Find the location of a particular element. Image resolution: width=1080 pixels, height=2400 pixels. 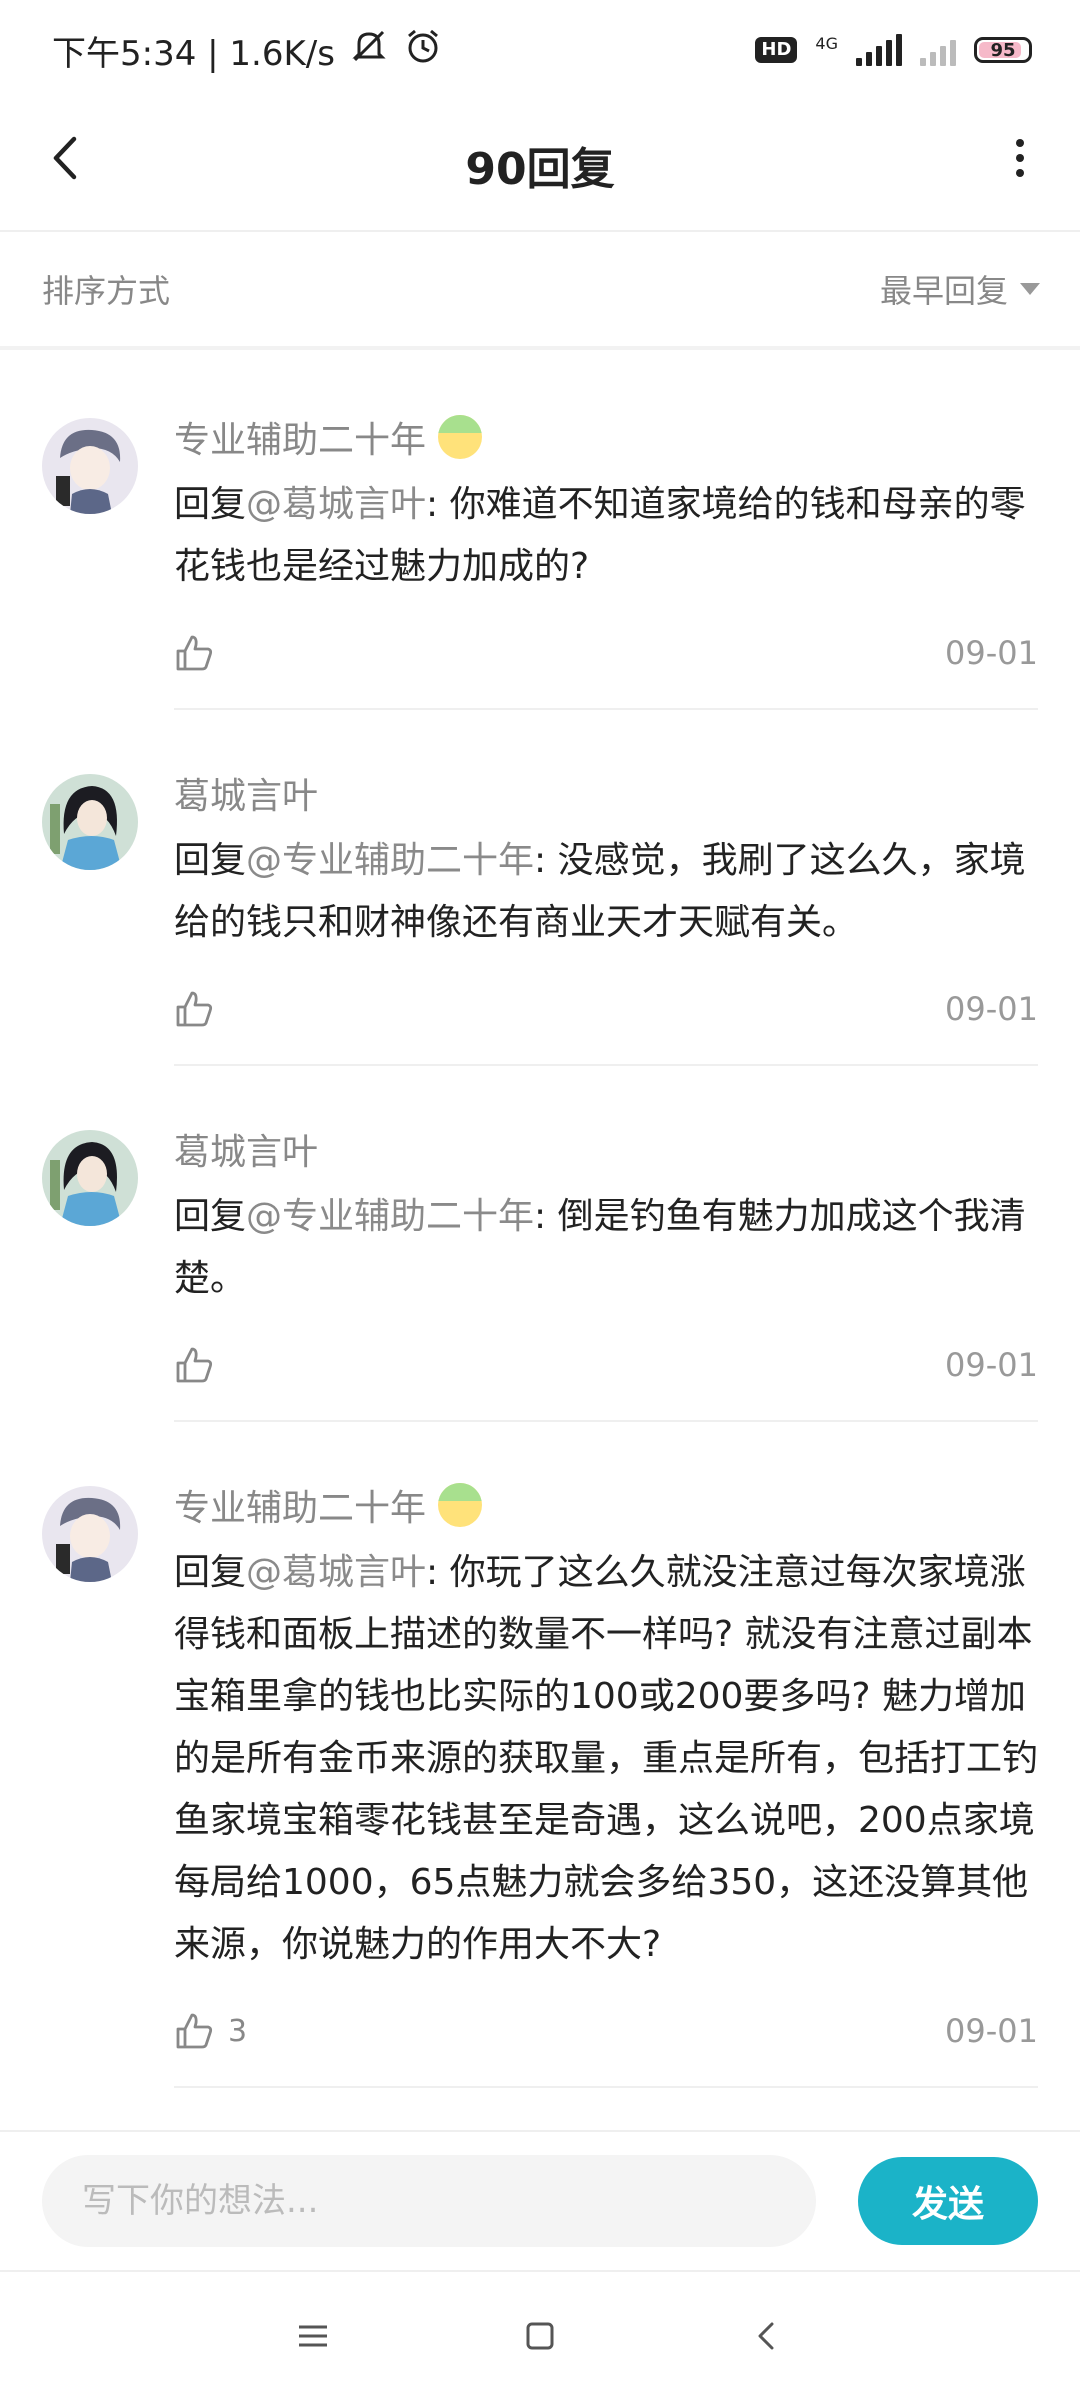

like-button: 3 is located at coordinates (210, 2031).